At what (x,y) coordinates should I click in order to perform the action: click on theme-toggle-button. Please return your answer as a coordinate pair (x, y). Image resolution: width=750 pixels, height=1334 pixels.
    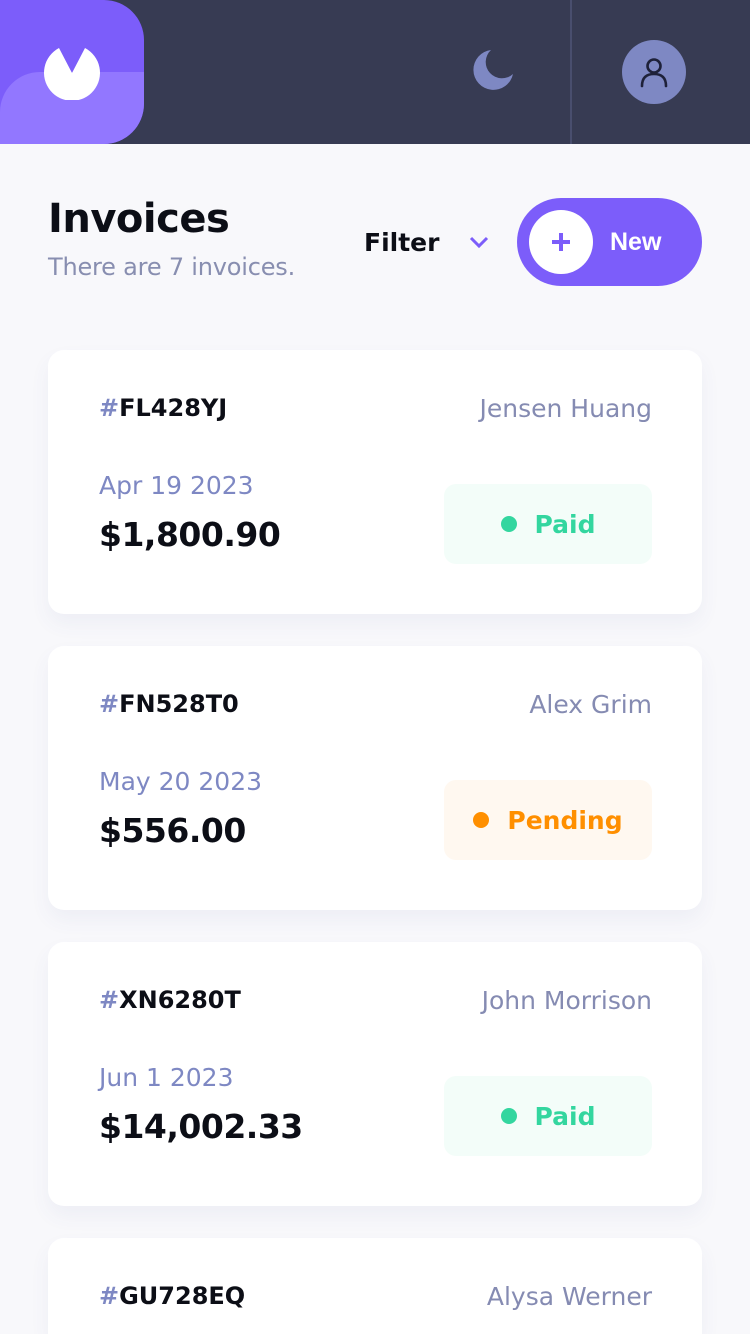
    Looking at the image, I should click on (493, 70).